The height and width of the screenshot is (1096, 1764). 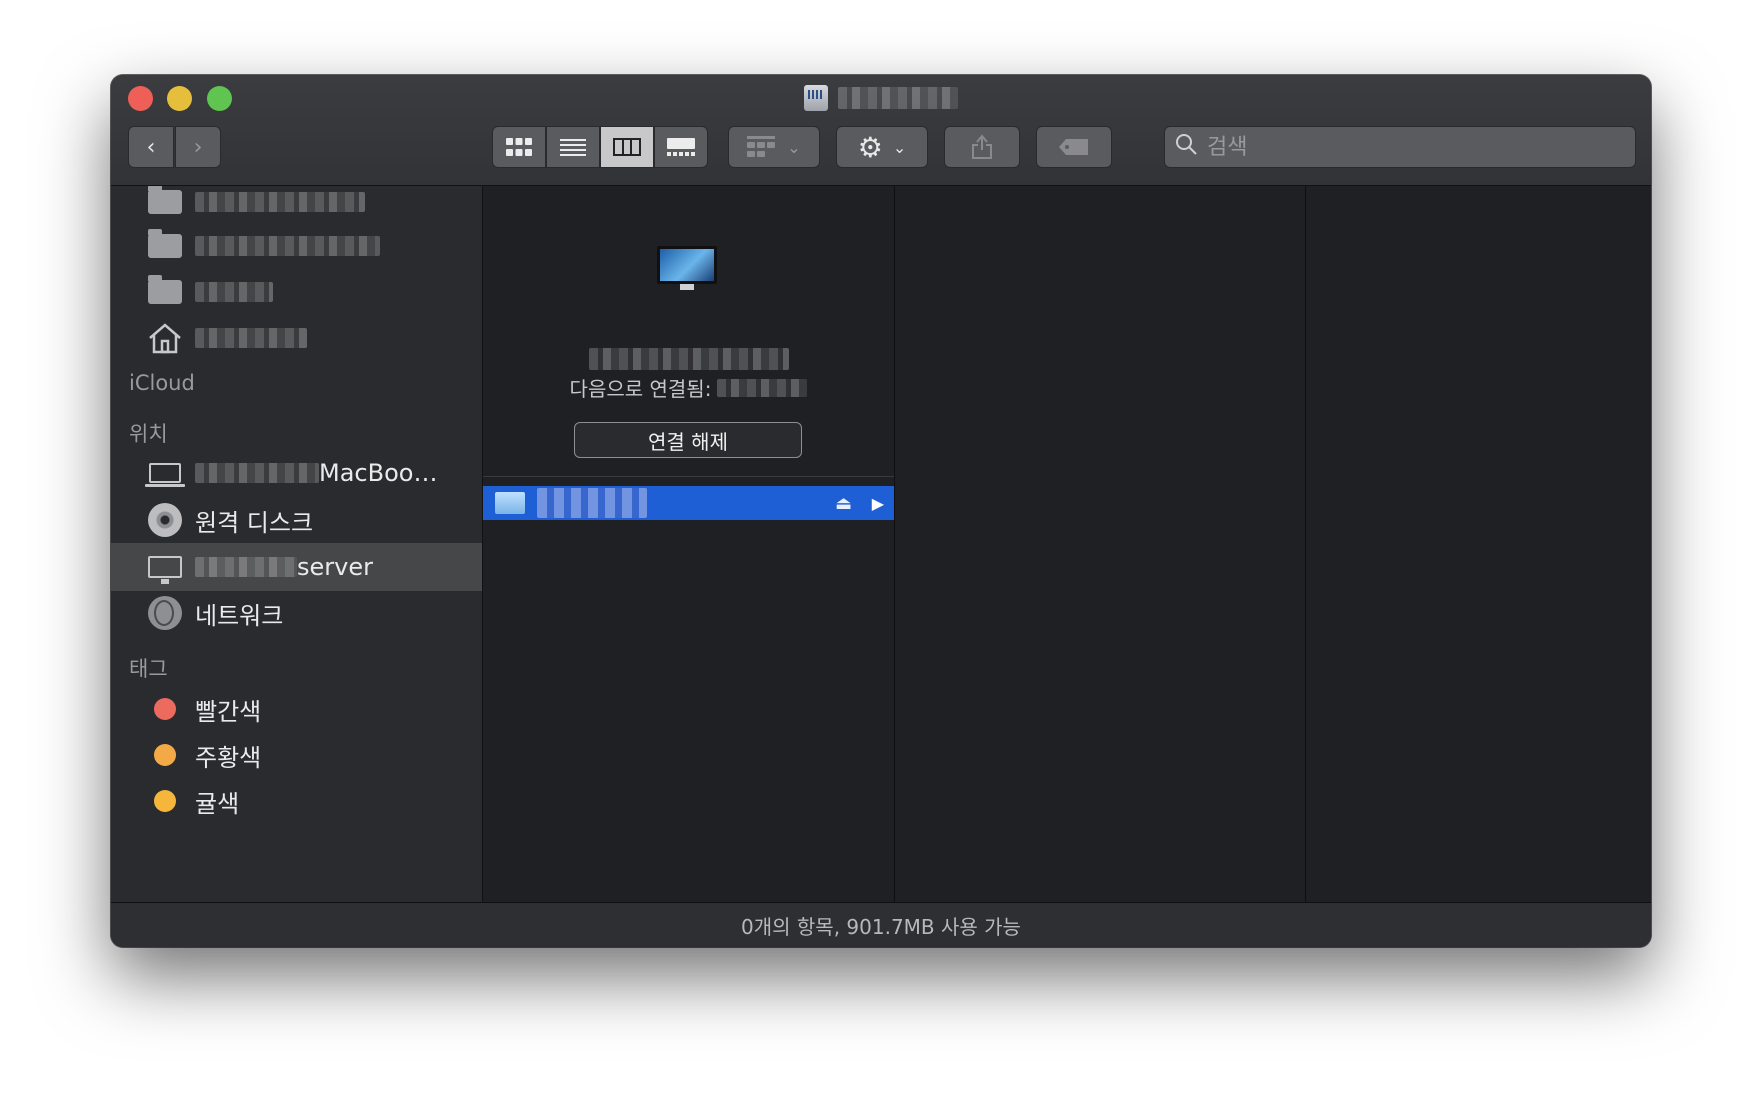 I want to click on gallery-view-button, so click(x=681, y=147).